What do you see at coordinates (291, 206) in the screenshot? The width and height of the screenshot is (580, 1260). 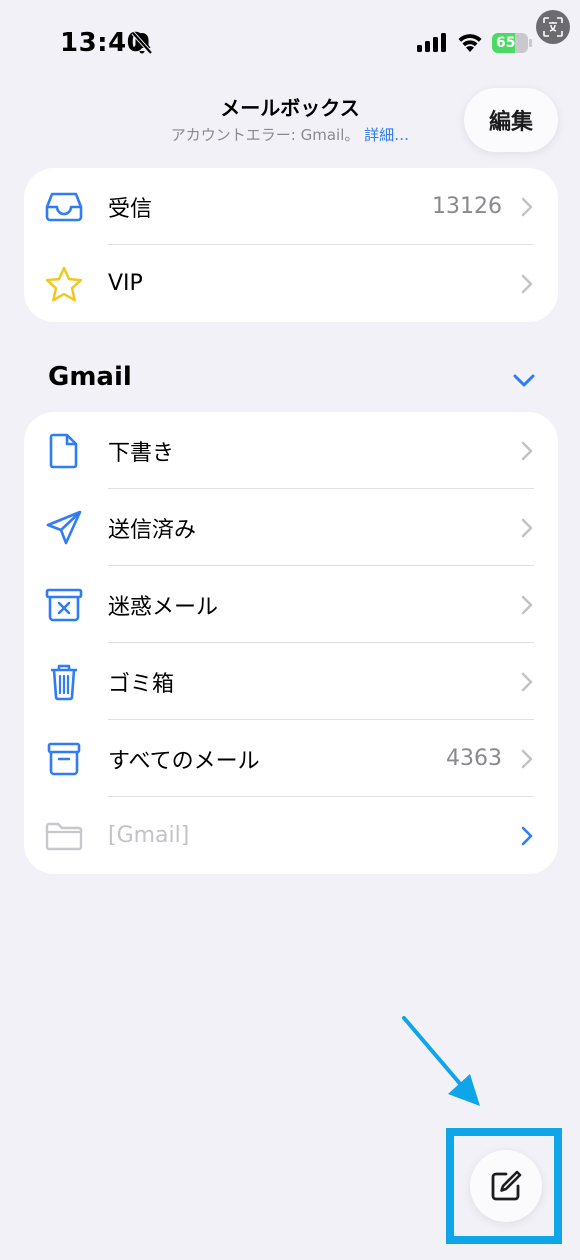 I see `mailbox-row-inbox: 受信 13126` at bounding box center [291, 206].